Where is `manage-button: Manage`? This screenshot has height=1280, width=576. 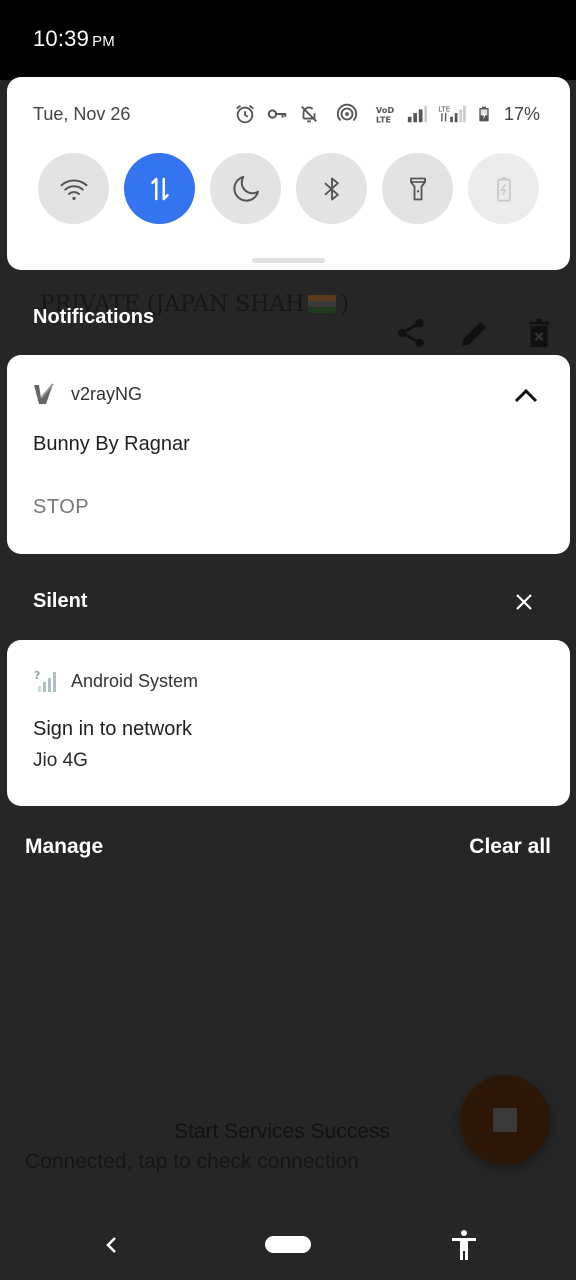
manage-button: Manage is located at coordinates (64, 847).